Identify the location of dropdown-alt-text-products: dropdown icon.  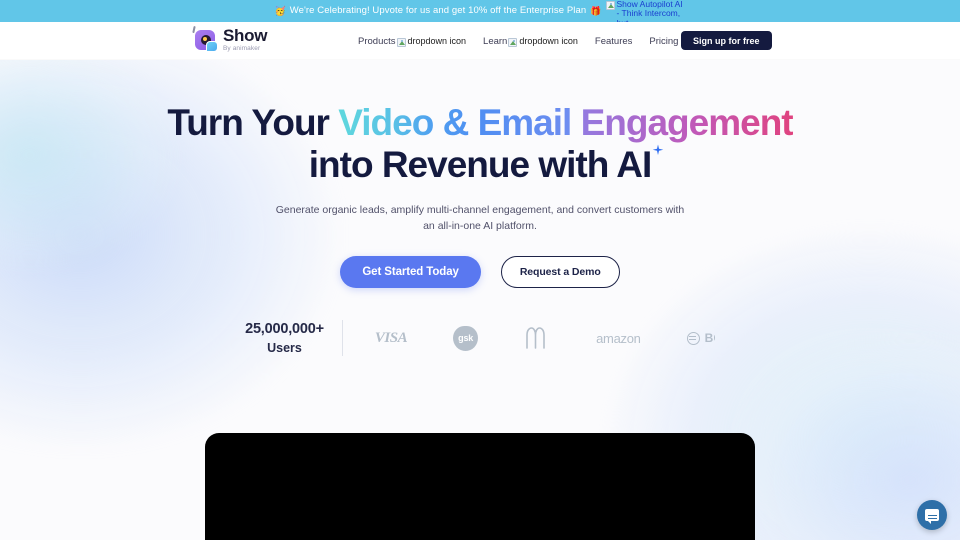
(437, 41).